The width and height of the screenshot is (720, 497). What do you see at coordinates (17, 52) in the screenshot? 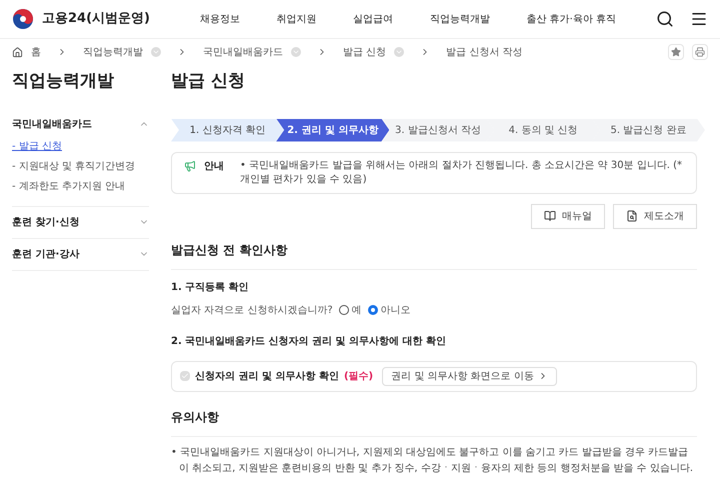
I see `home-icon` at bounding box center [17, 52].